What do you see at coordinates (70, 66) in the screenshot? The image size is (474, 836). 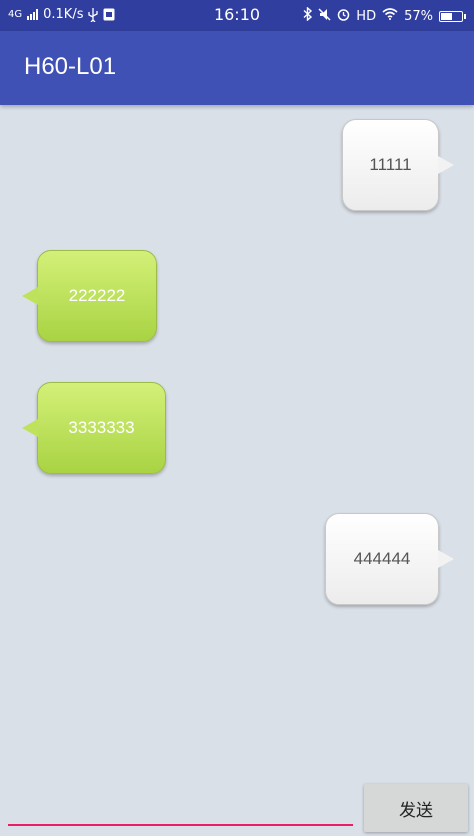 I see `app-title: H60-L01` at bounding box center [70, 66].